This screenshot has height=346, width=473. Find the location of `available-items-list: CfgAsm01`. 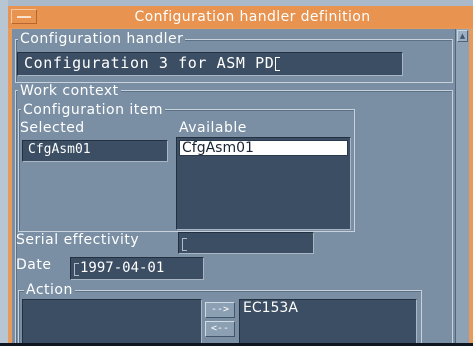

available-items-list: CfgAsm01 is located at coordinates (263, 183).